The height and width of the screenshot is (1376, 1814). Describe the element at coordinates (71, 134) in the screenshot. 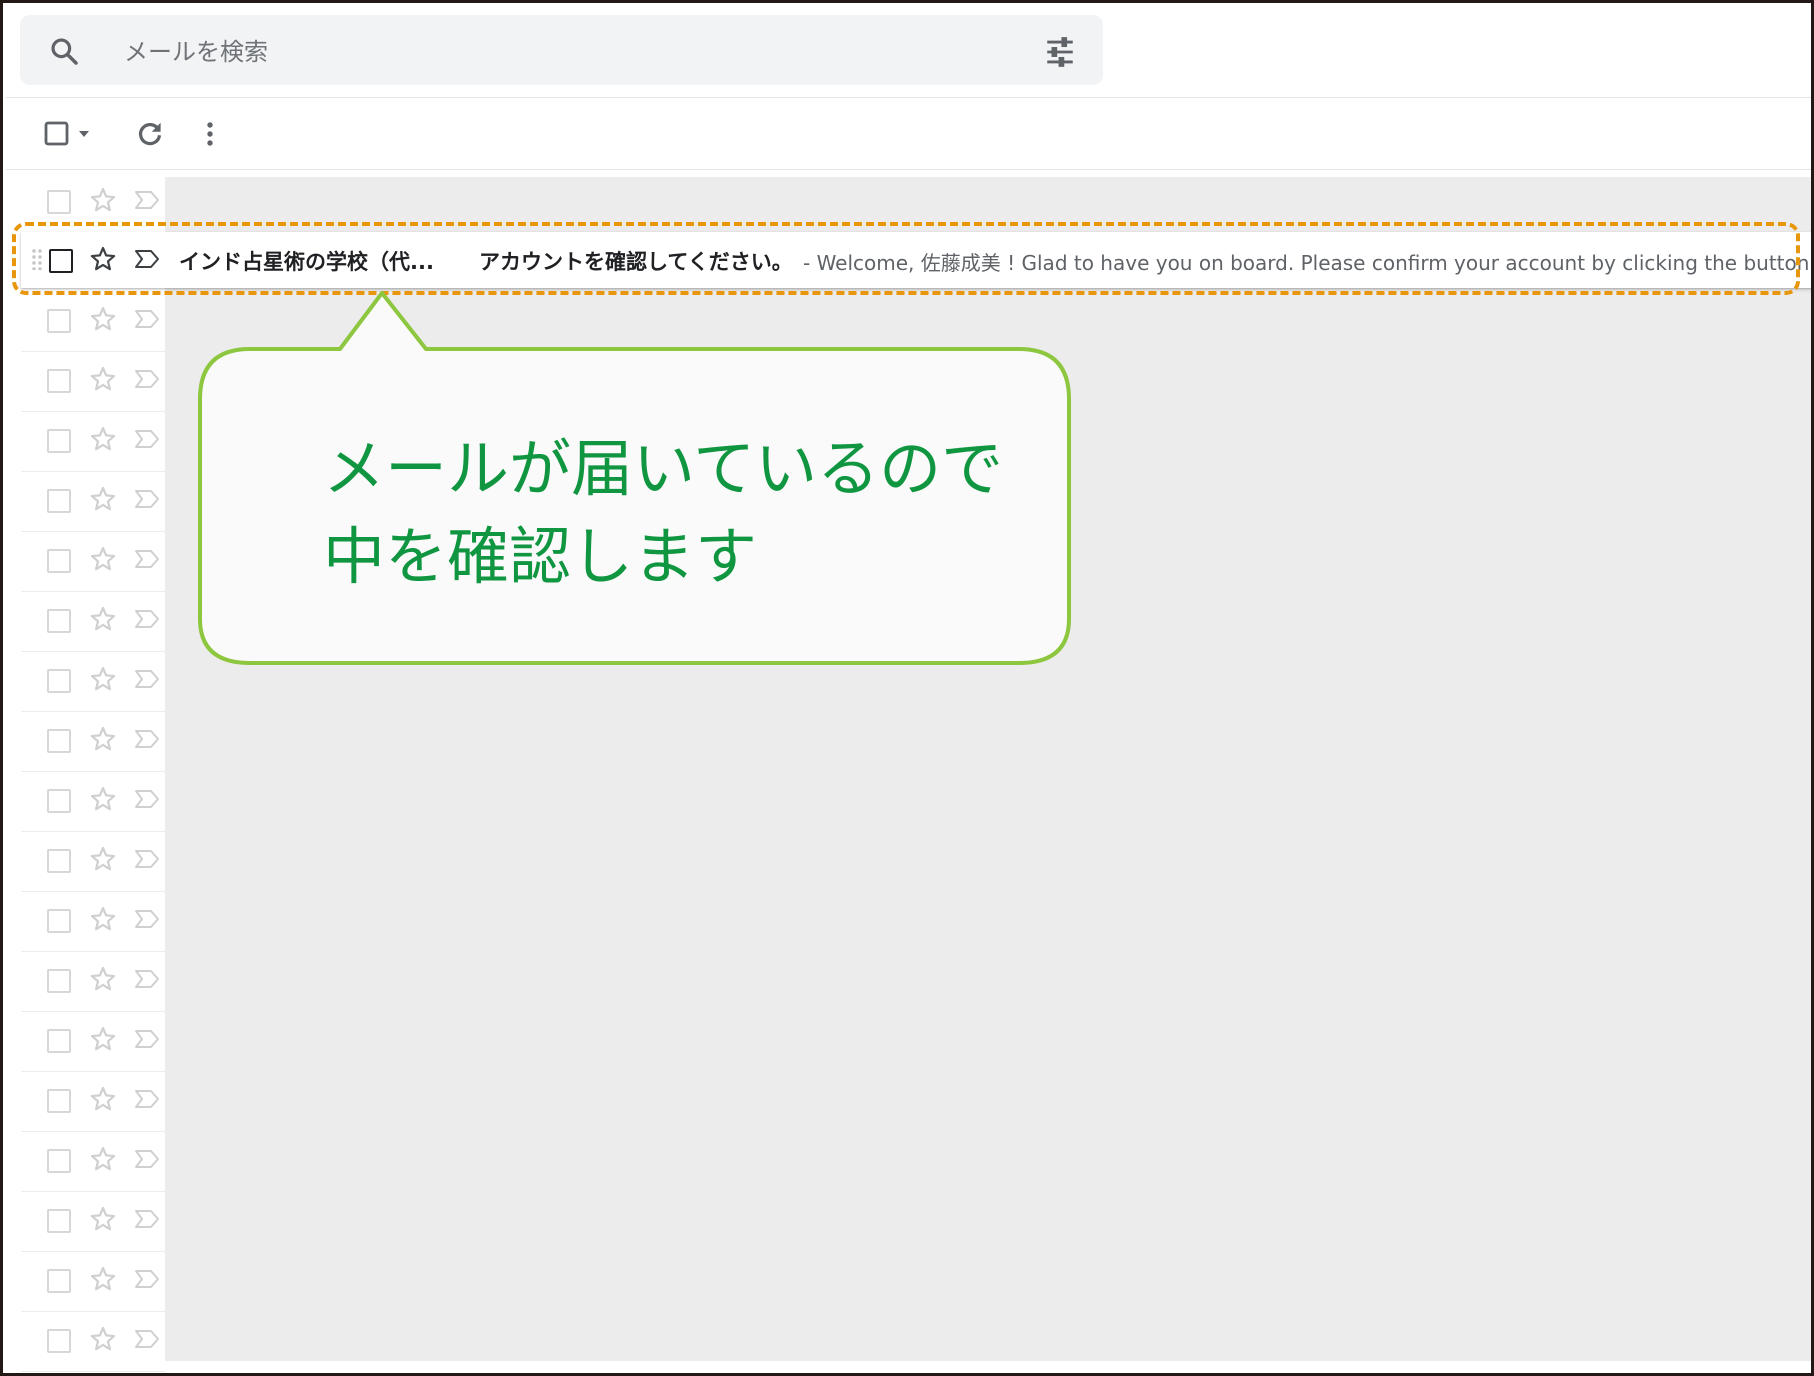

I see `select-all-checkbox-icon` at that location.